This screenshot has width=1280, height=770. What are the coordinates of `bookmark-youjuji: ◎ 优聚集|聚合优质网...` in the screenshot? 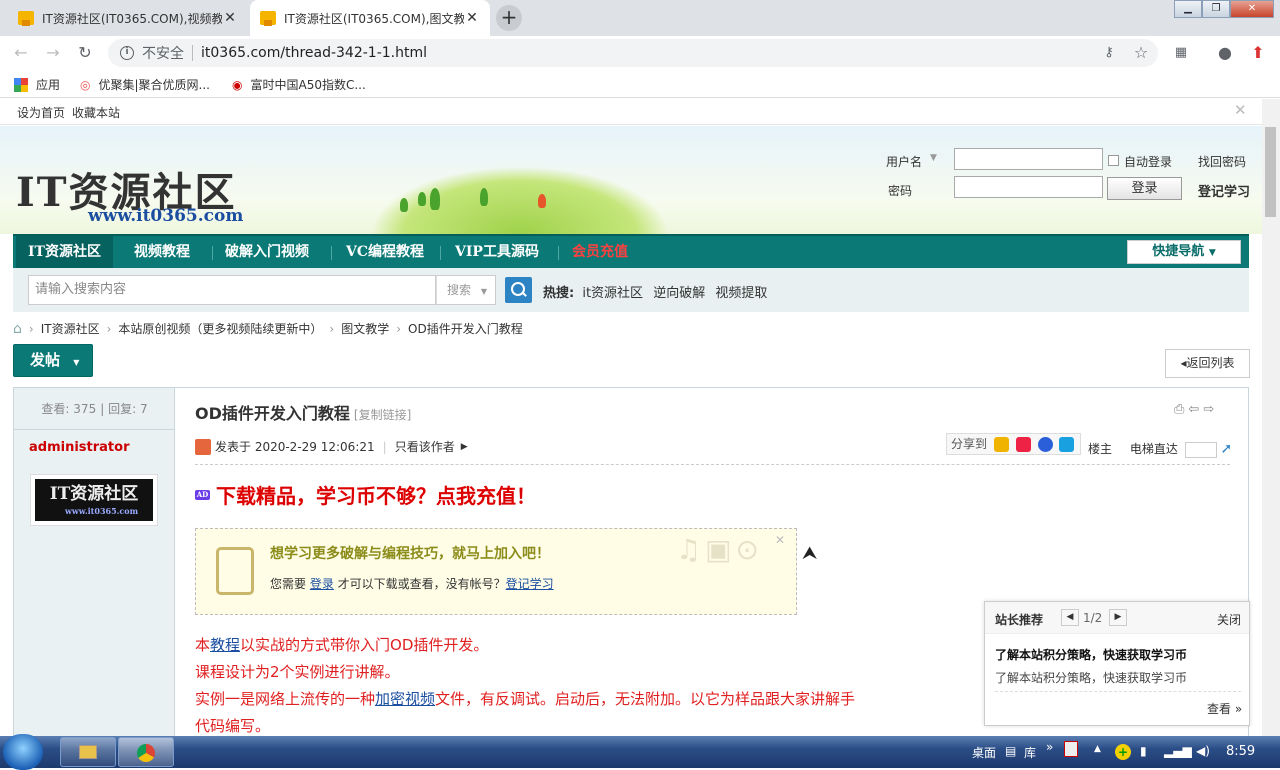 It's located at (145, 84).